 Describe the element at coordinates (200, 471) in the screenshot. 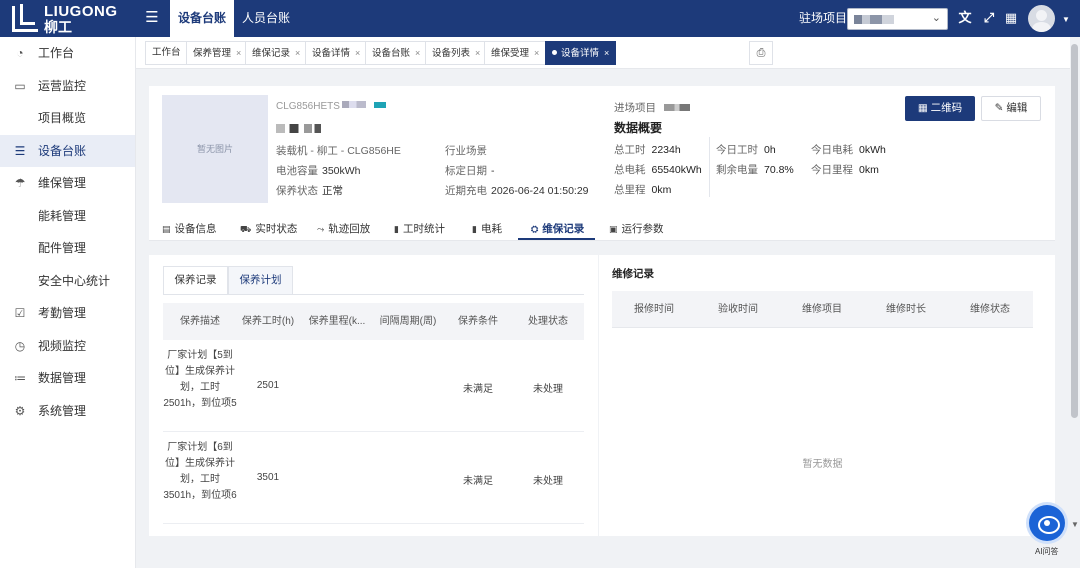

I see `row-desc: 厂家计划【6到位】生成保养计划，工时3501h，到位项6` at that location.